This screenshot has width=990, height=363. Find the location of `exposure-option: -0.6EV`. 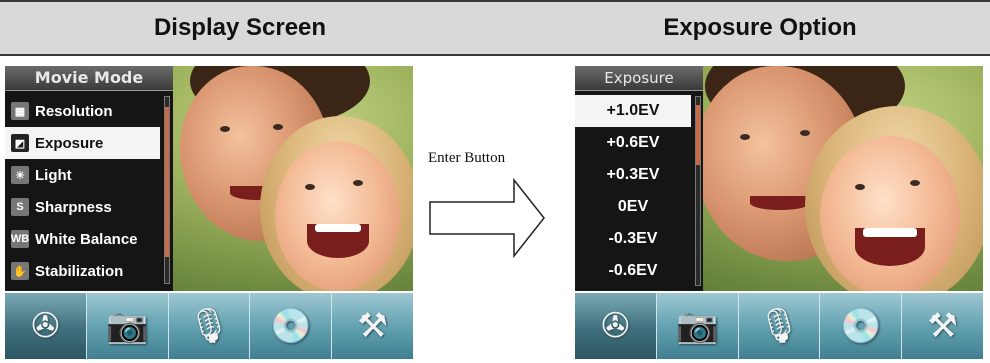

exposure-option: -0.6EV is located at coordinates (633, 271).